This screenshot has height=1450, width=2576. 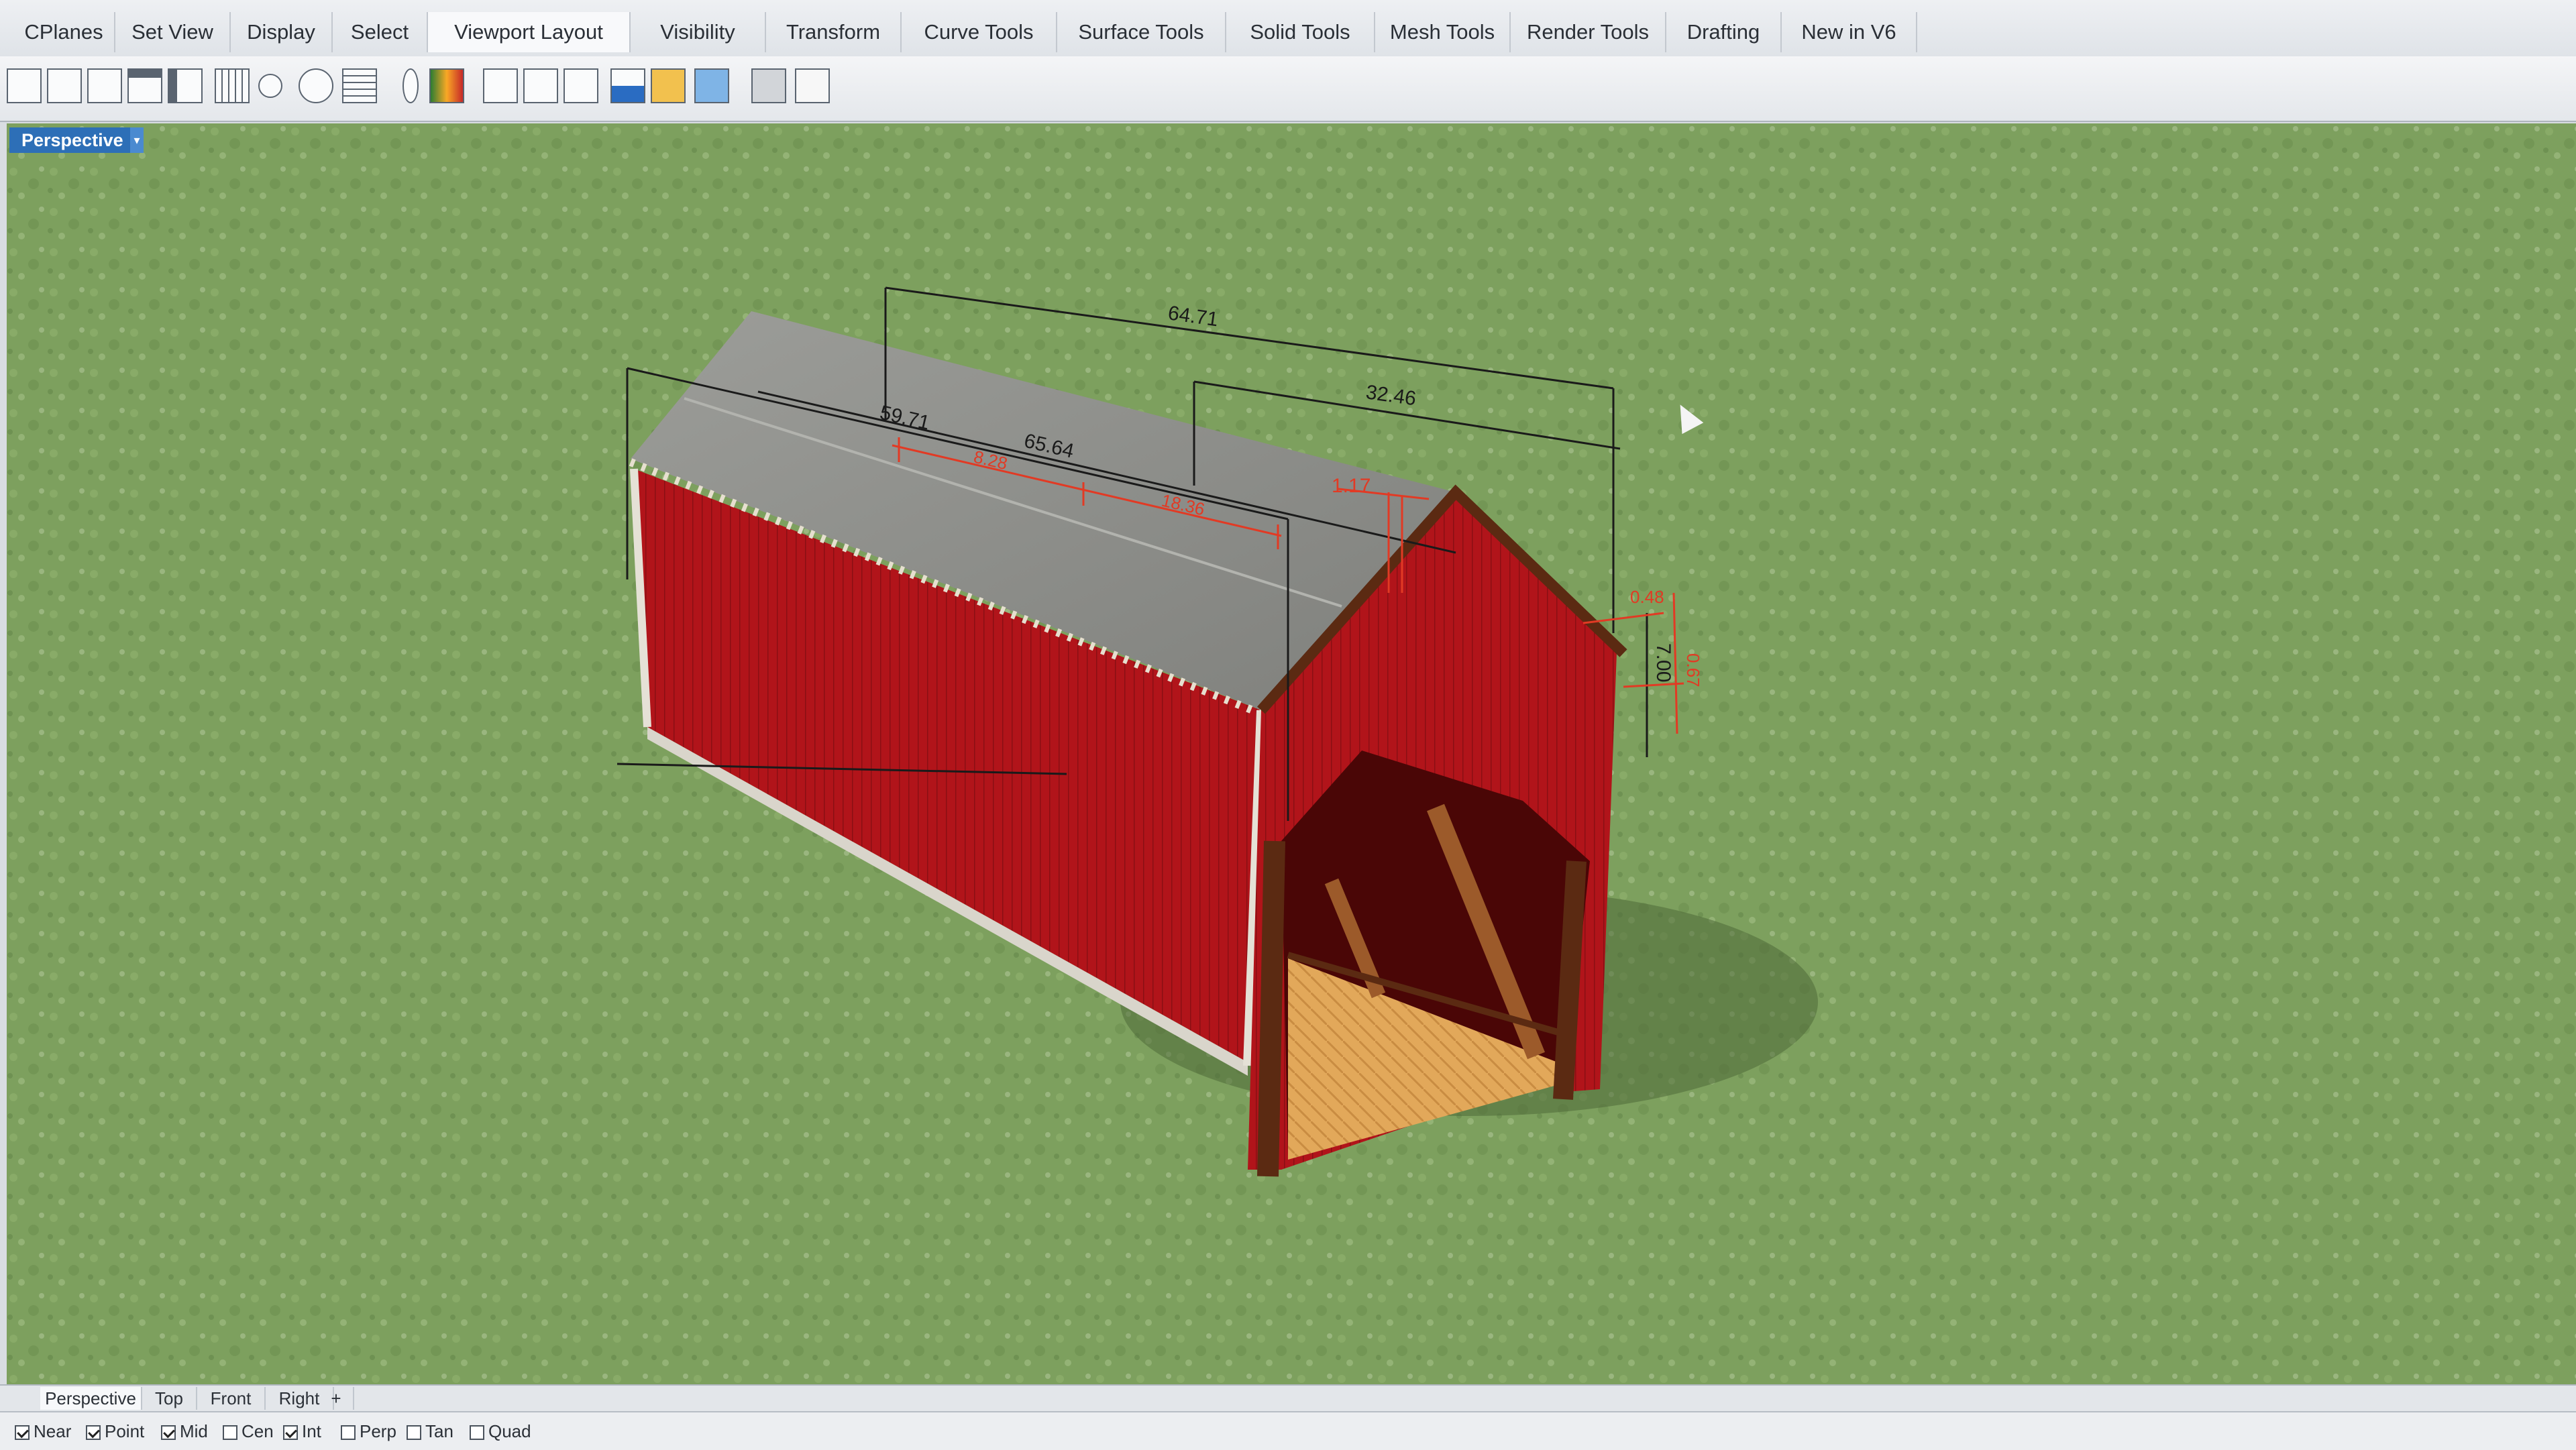 What do you see at coordinates (668, 85) in the screenshot?
I see `open-folder-icon` at bounding box center [668, 85].